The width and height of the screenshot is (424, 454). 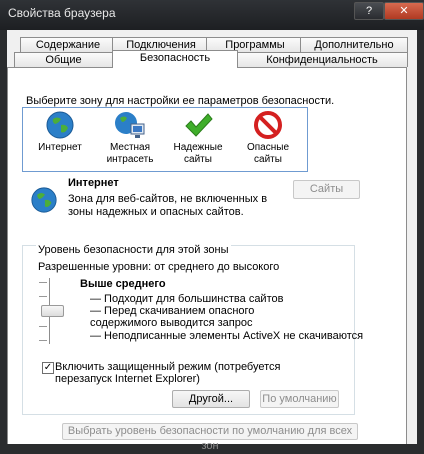 What do you see at coordinates (48, 368) in the screenshot?
I see `protected-mode-checkbox: ✓` at bounding box center [48, 368].